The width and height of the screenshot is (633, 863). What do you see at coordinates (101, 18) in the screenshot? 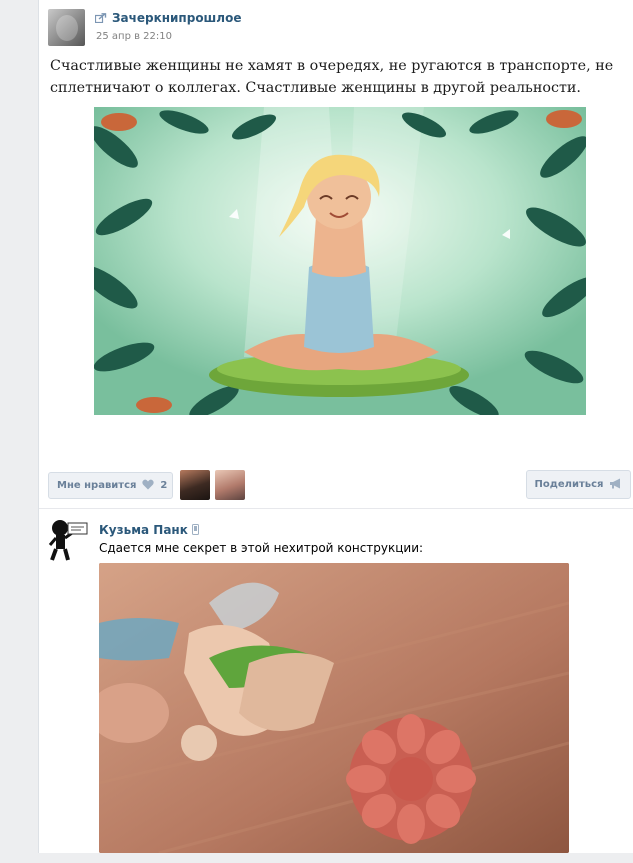
I see `repost-icon` at bounding box center [101, 18].